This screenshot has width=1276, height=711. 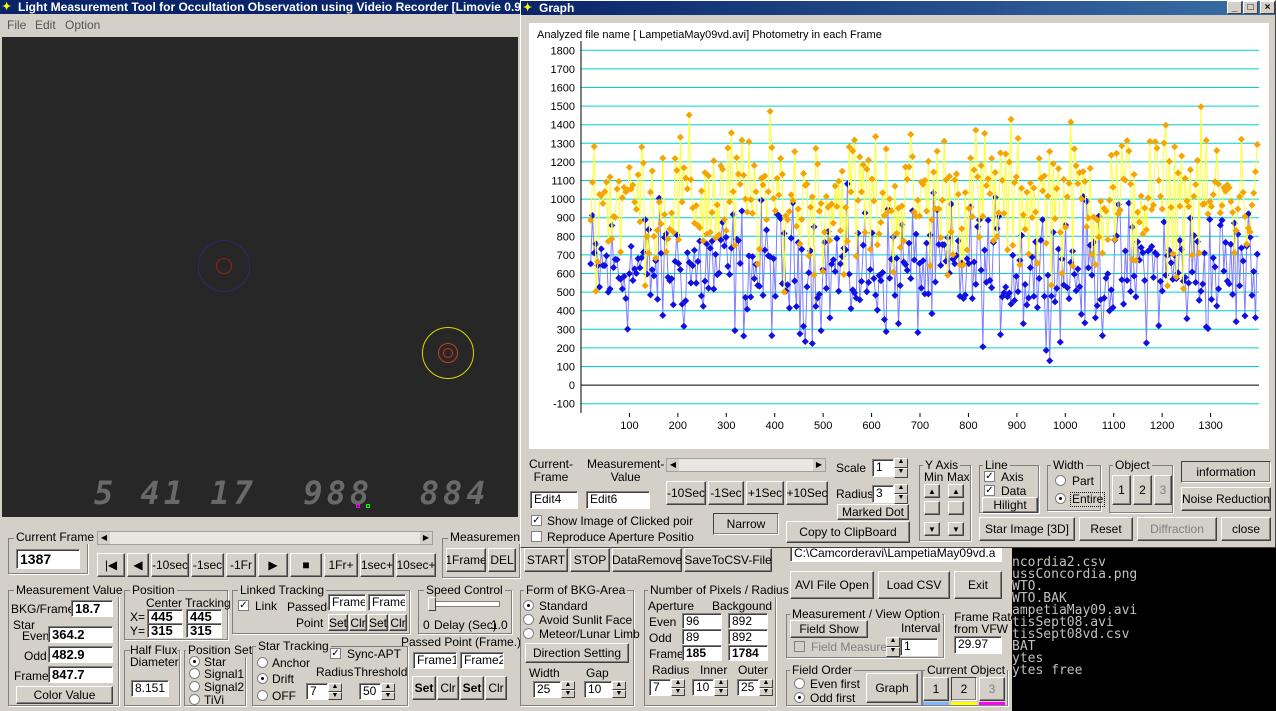 I want to click on lt-clr1-button: Clr, so click(x=358, y=622).